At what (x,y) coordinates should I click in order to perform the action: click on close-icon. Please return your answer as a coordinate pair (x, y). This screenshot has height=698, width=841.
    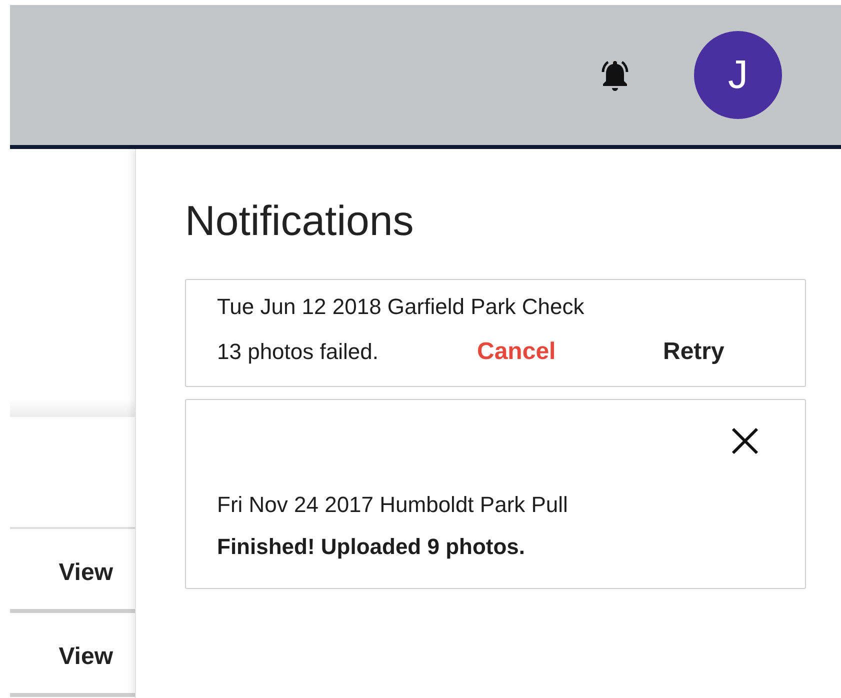
    Looking at the image, I should click on (745, 441).